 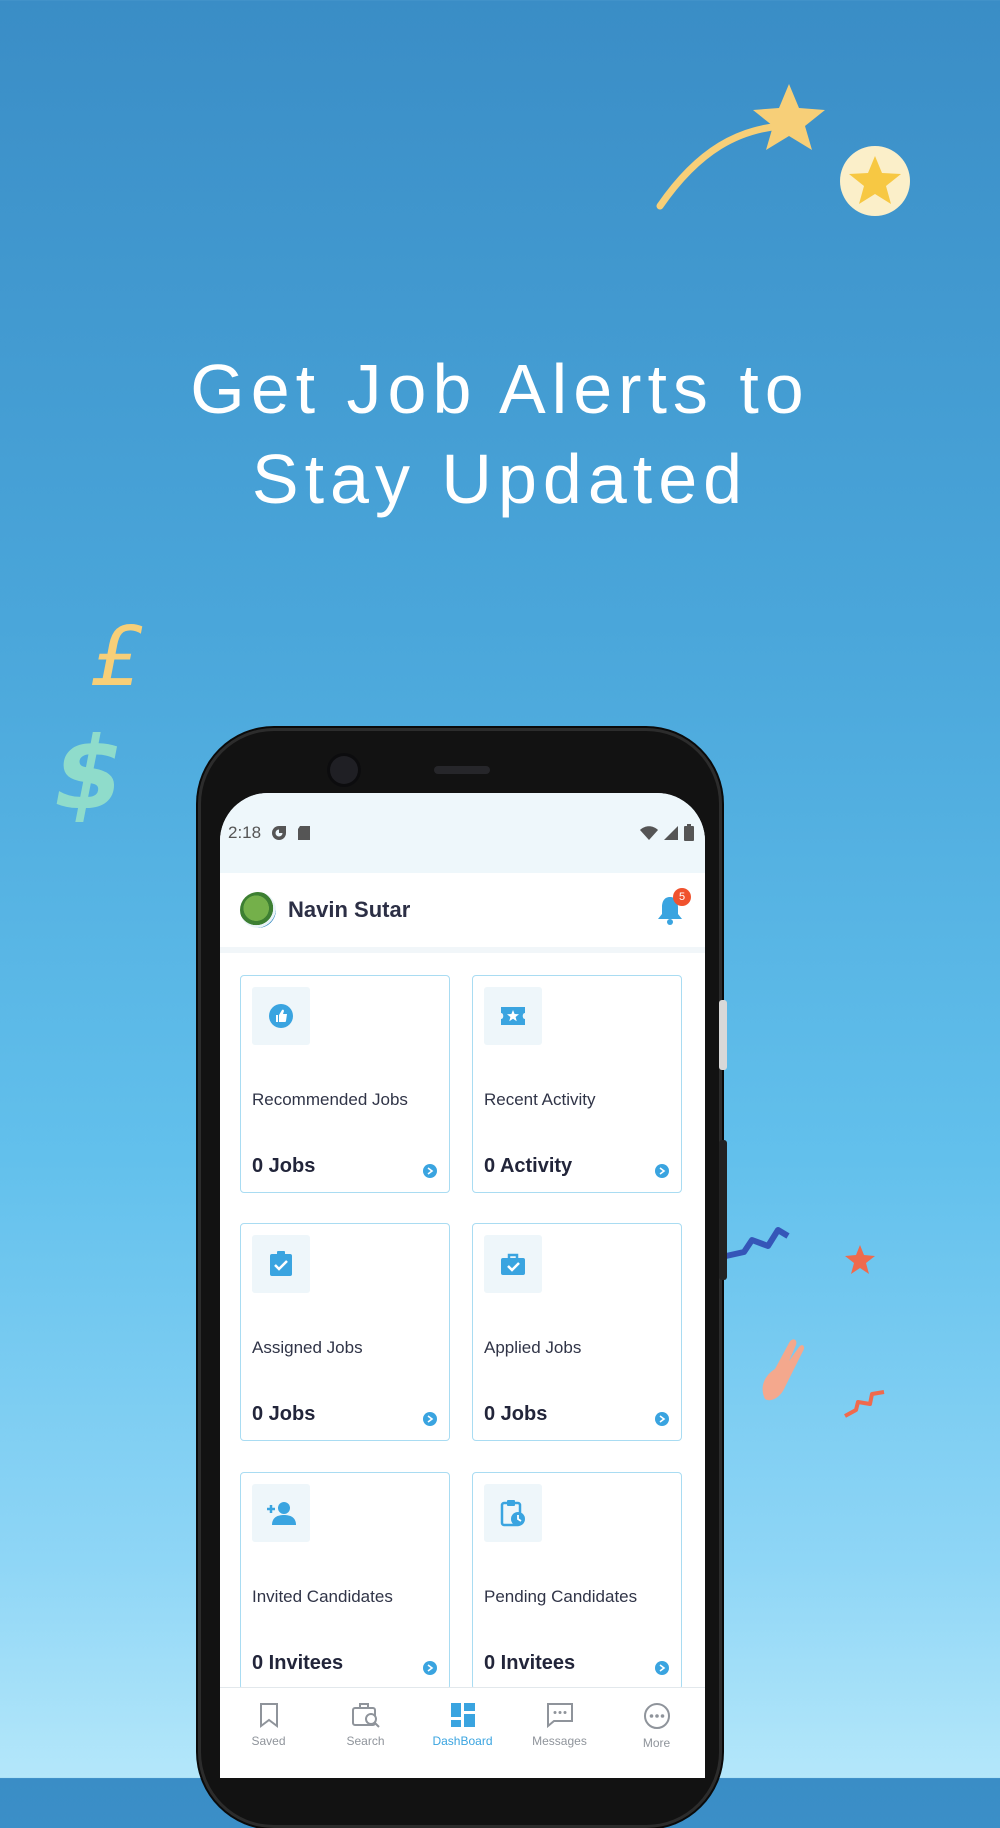 What do you see at coordinates (462, 1741) in the screenshot?
I see `nav-label: DashBoard` at bounding box center [462, 1741].